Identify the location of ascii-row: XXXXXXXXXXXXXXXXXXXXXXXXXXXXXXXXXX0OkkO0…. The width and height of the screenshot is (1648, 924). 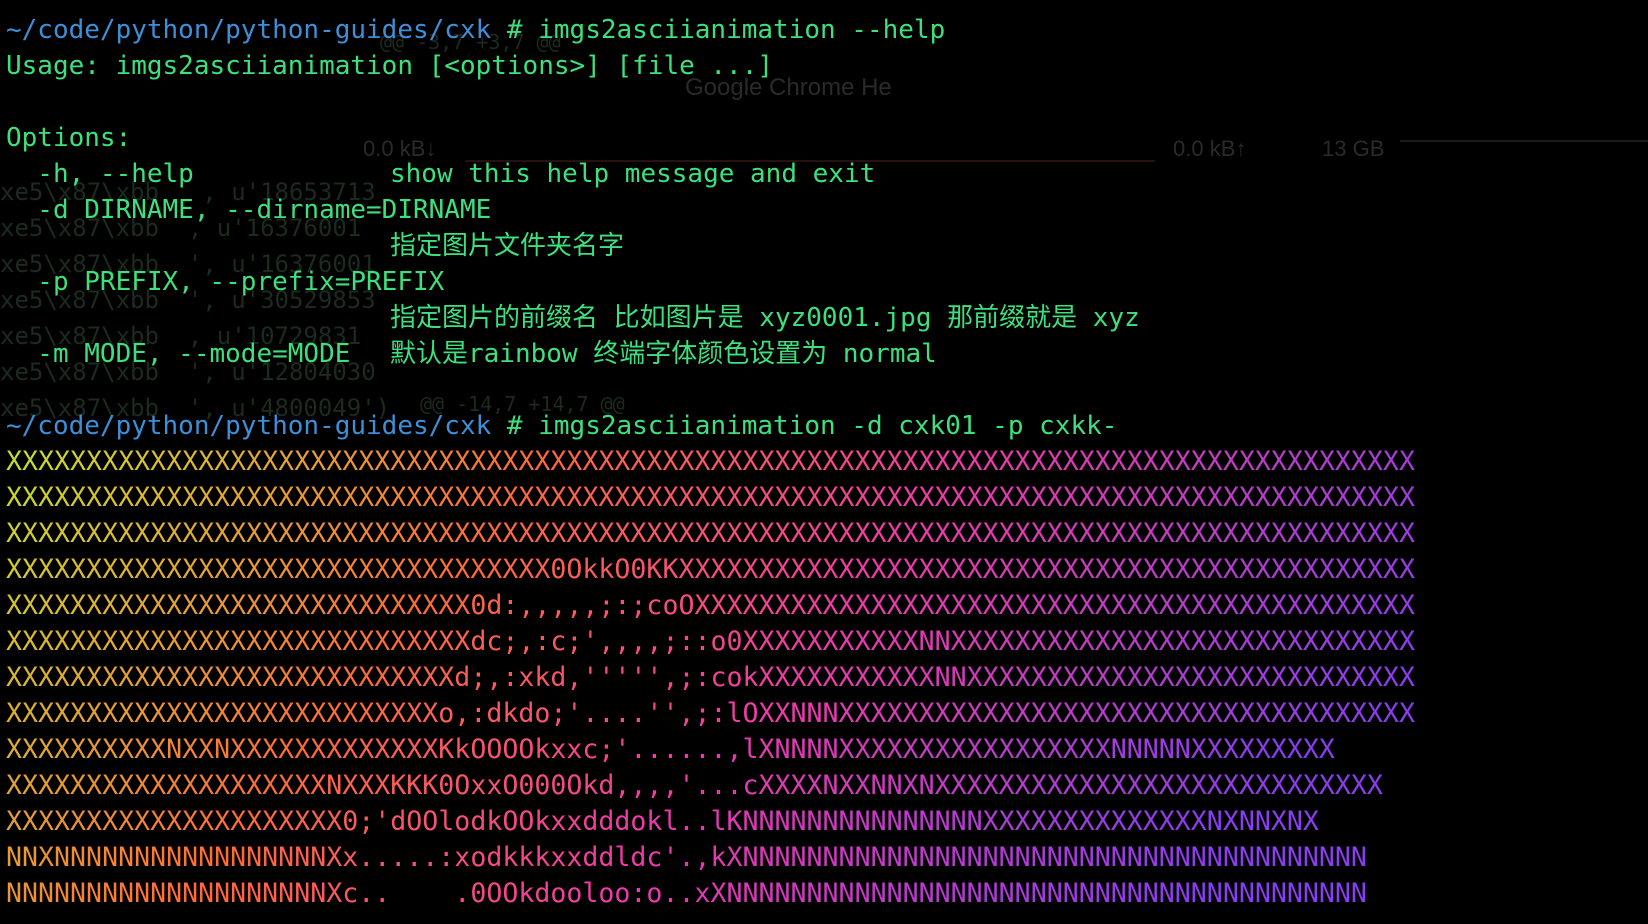
(710, 570).